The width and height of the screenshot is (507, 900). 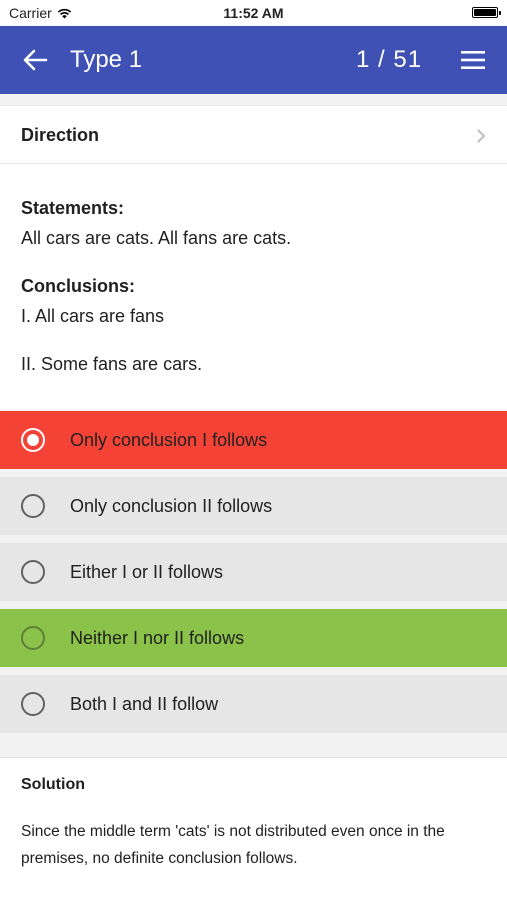 I want to click on status-time: 11:52 AM, so click(x=253, y=13).